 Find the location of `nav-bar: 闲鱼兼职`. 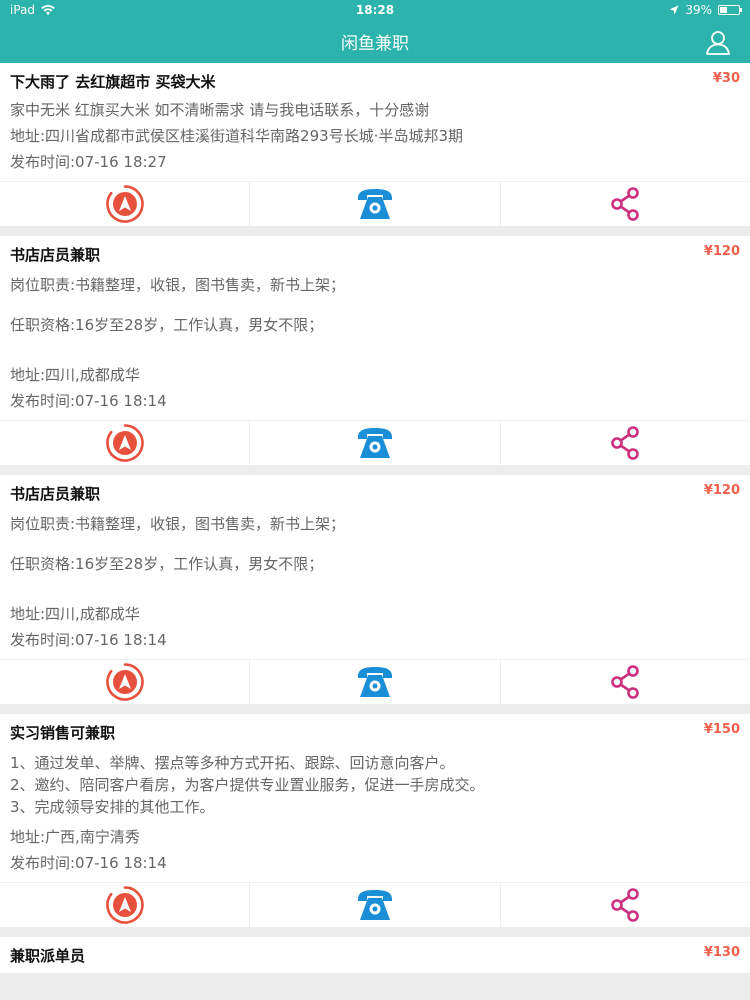

nav-bar: 闲鱼兼职 is located at coordinates (375, 41).